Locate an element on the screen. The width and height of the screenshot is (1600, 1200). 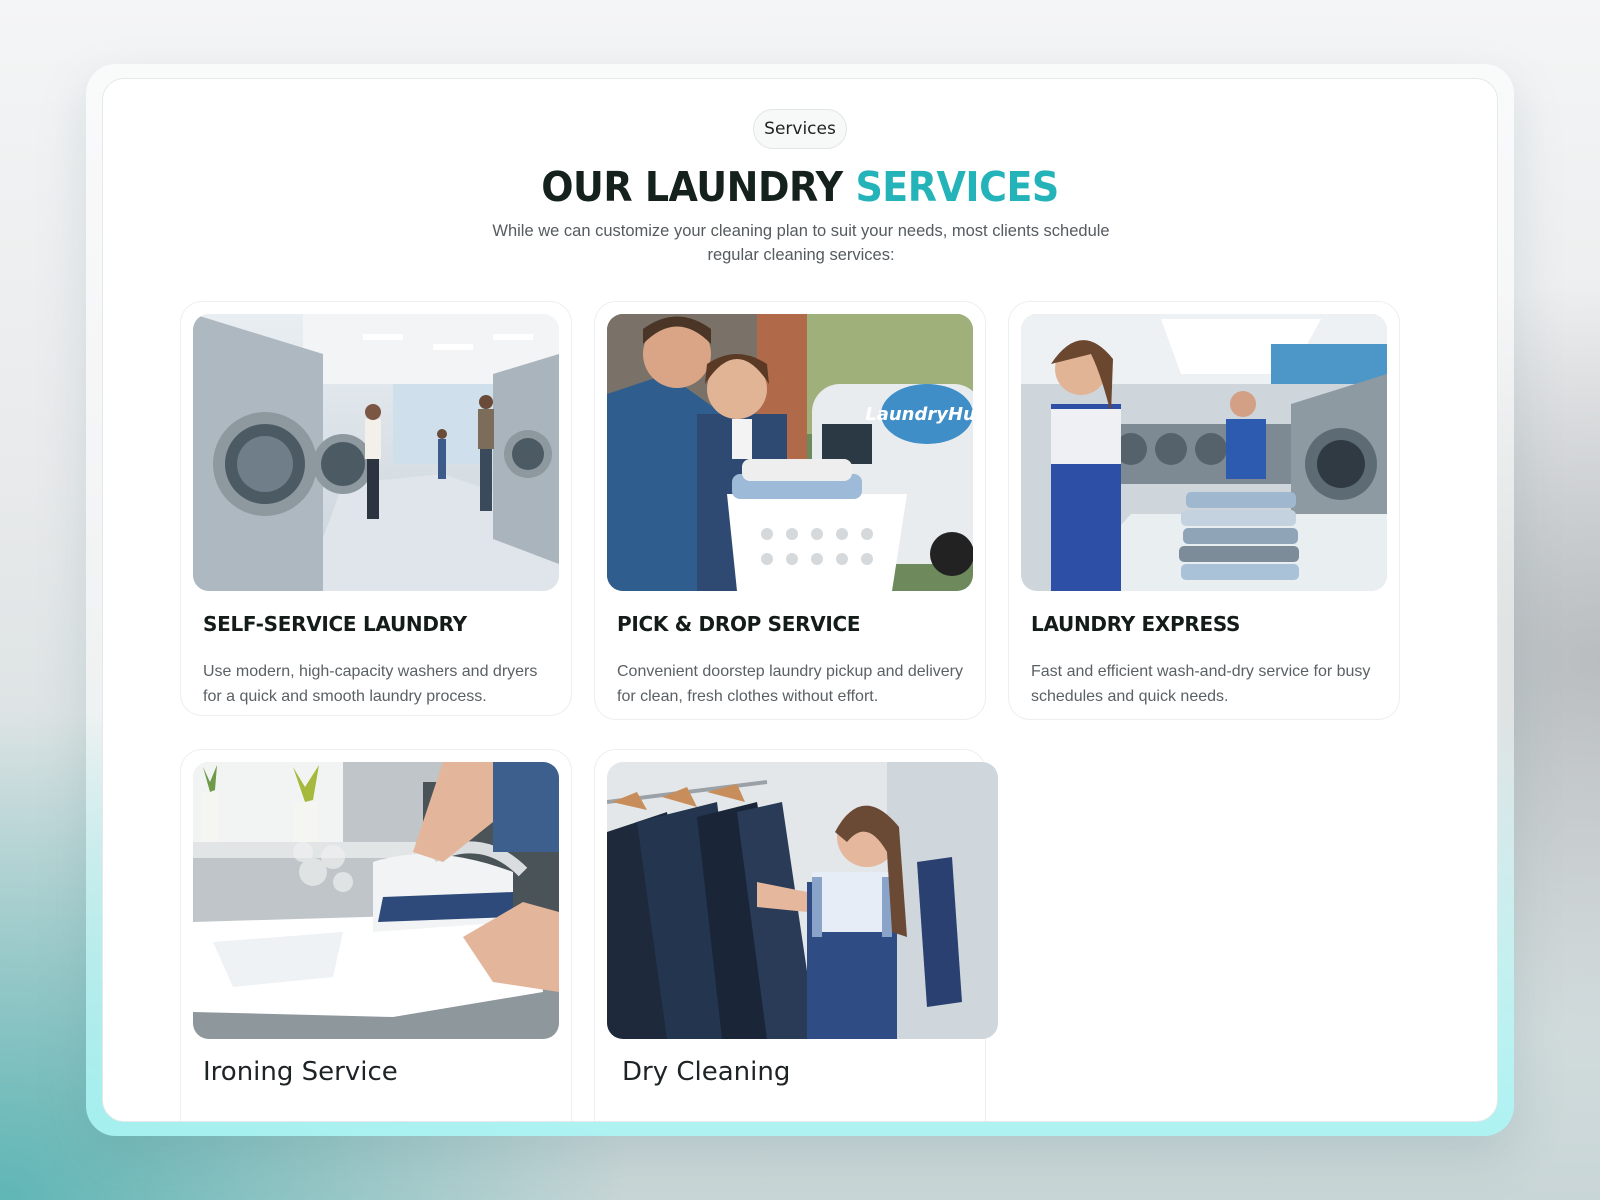
pickup-delivery-photo: LaundryHub is located at coordinates (790, 452).